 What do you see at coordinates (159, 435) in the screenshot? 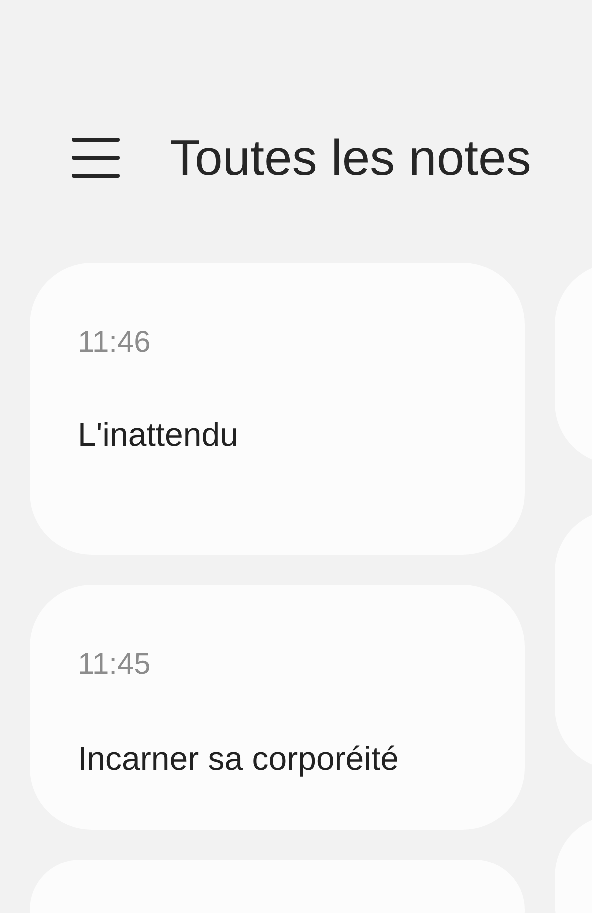
I see `note-title: L'inattendu` at bounding box center [159, 435].